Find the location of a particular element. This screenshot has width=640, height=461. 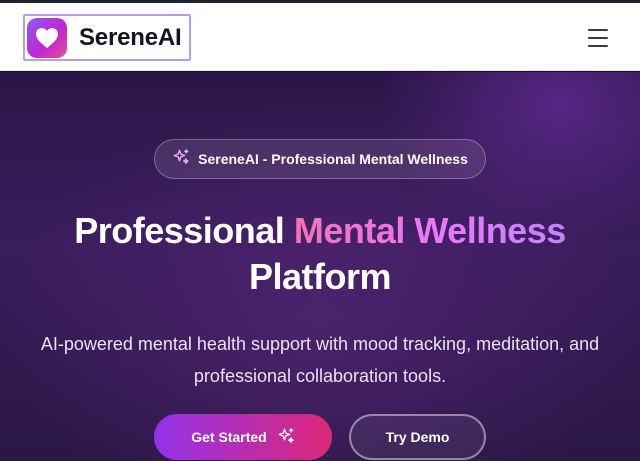

brand-logo-link: SereneAI is located at coordinates (107, 37).